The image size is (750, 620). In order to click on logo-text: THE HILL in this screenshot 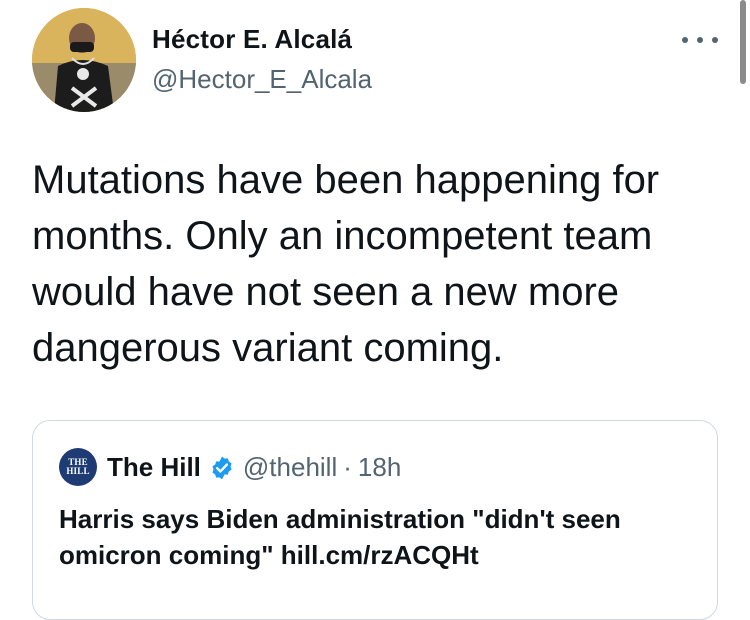, I will do `click(78, 466)`.